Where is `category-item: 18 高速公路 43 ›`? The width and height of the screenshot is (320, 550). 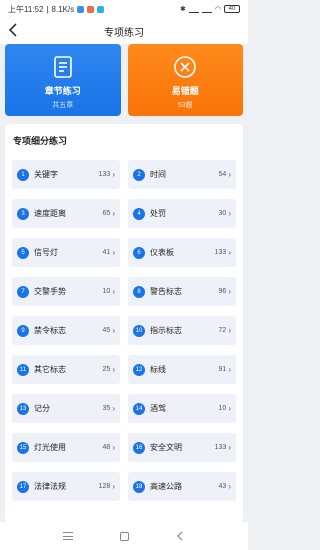 category-item: 18 高速公路 43 › is located at coordinates (182, 486).